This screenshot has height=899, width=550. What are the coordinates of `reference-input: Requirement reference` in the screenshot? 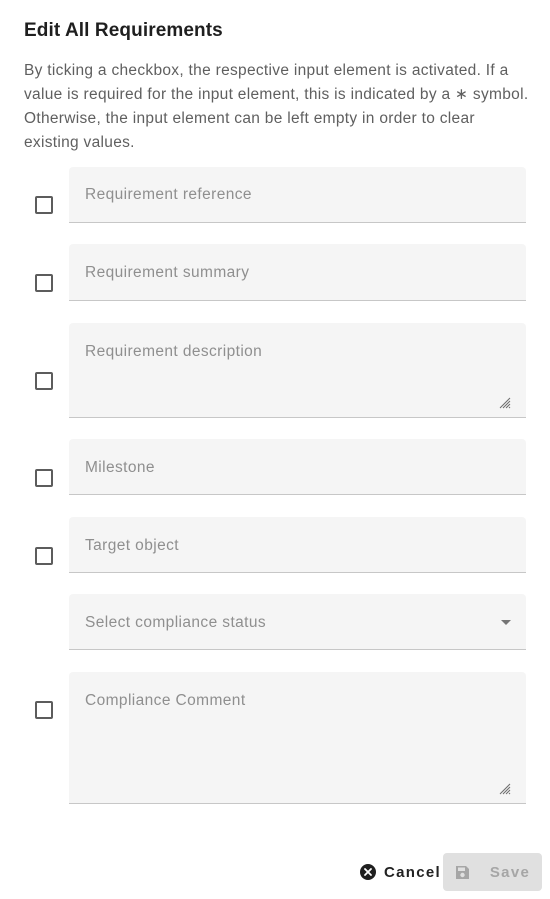 It's located at (297, 195).